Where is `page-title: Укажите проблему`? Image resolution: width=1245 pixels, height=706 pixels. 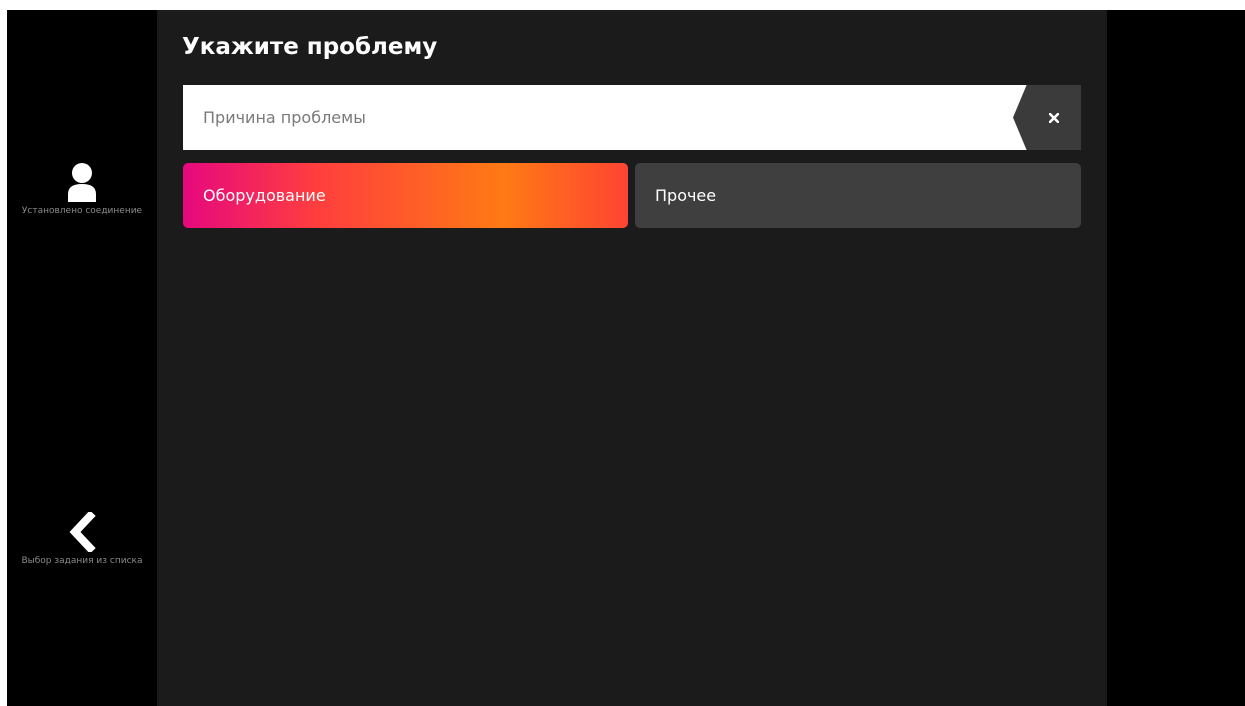 page-title: Укажите проблему is located at coordinates (310, 47).